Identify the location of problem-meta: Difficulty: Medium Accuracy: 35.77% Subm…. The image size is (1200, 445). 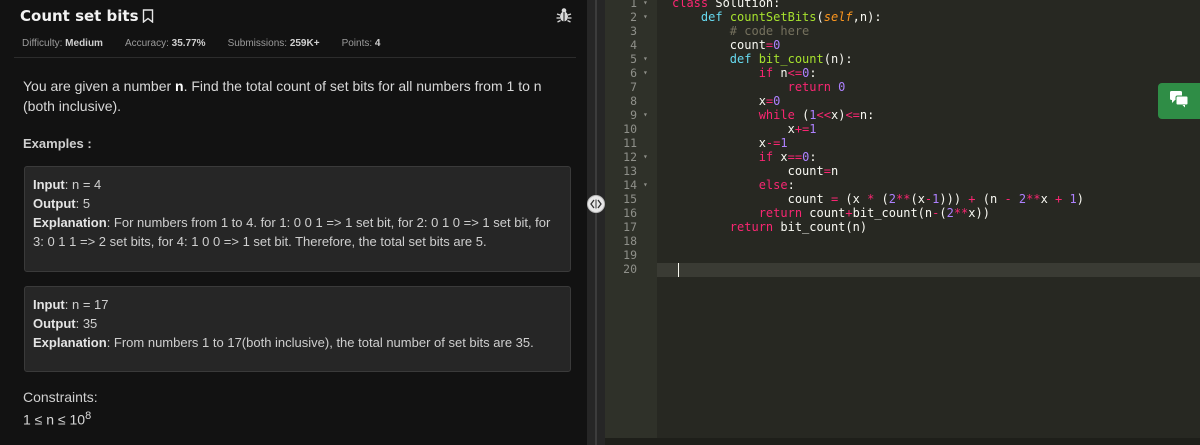
(212, 43).